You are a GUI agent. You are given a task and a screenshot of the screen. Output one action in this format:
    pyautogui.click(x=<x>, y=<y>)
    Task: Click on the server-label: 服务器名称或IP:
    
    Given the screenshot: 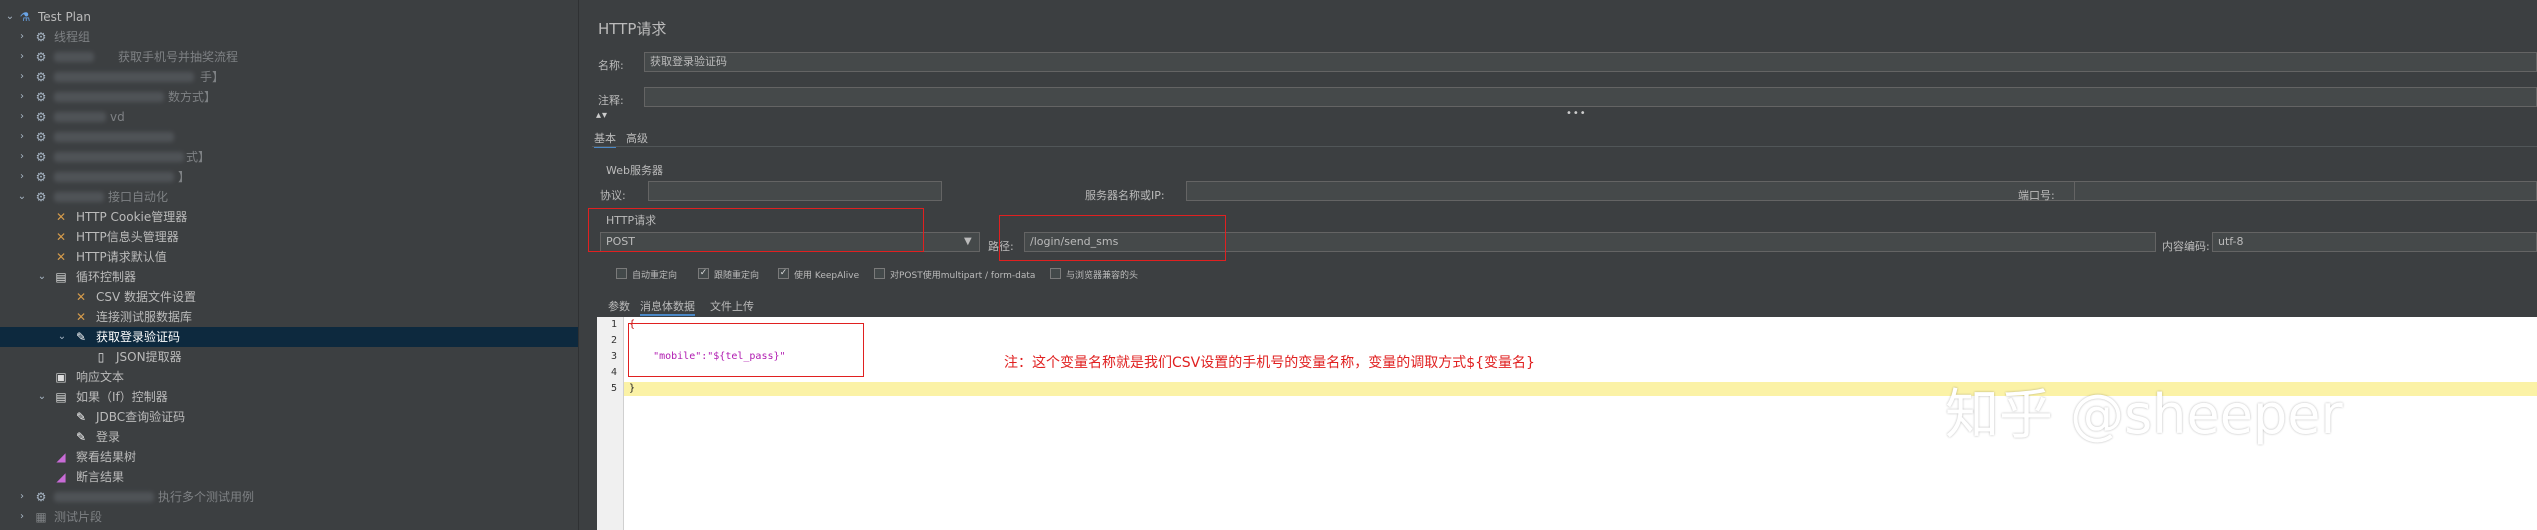 What is the action you would take?
    pyautogui.click(x=1125, y=195)
    